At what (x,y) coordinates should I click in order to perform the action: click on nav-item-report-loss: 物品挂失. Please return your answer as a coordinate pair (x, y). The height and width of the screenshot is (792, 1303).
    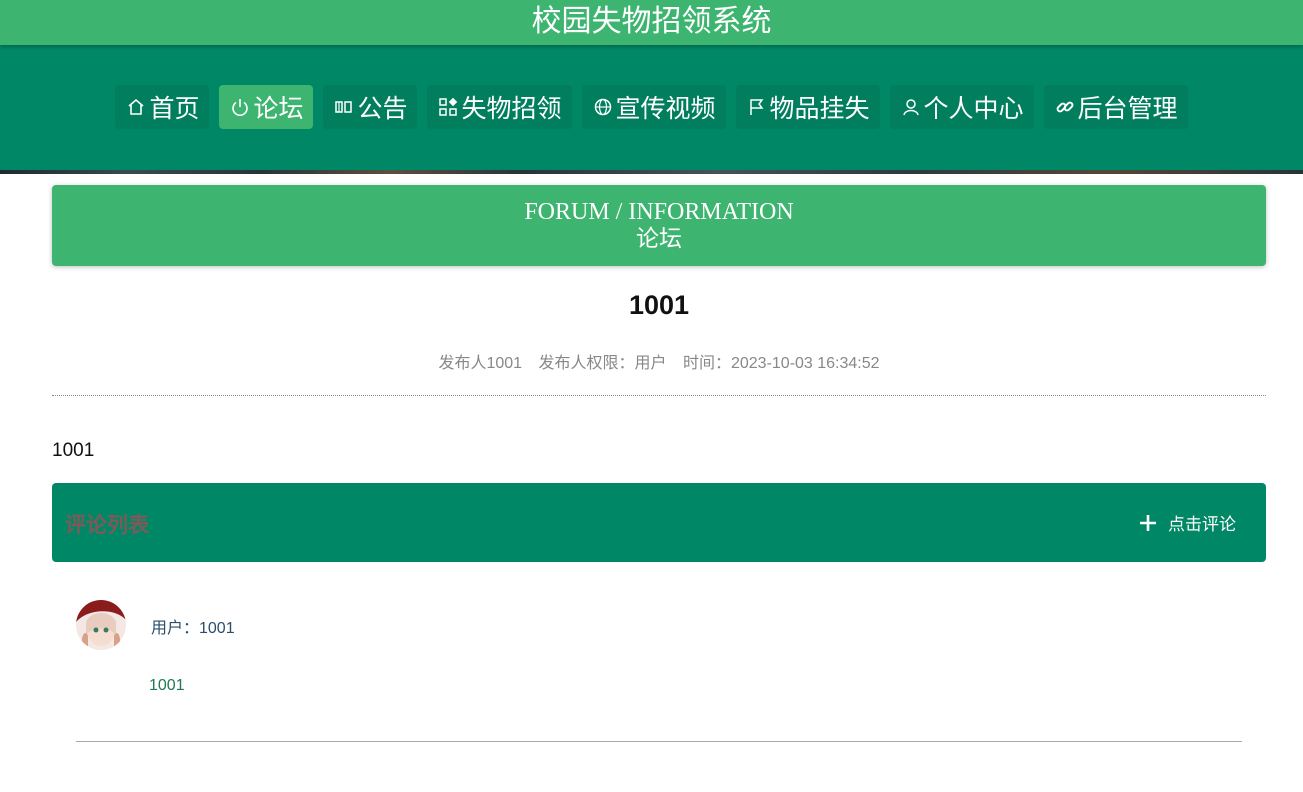
    Looking at the image, I should click on (807, 107).